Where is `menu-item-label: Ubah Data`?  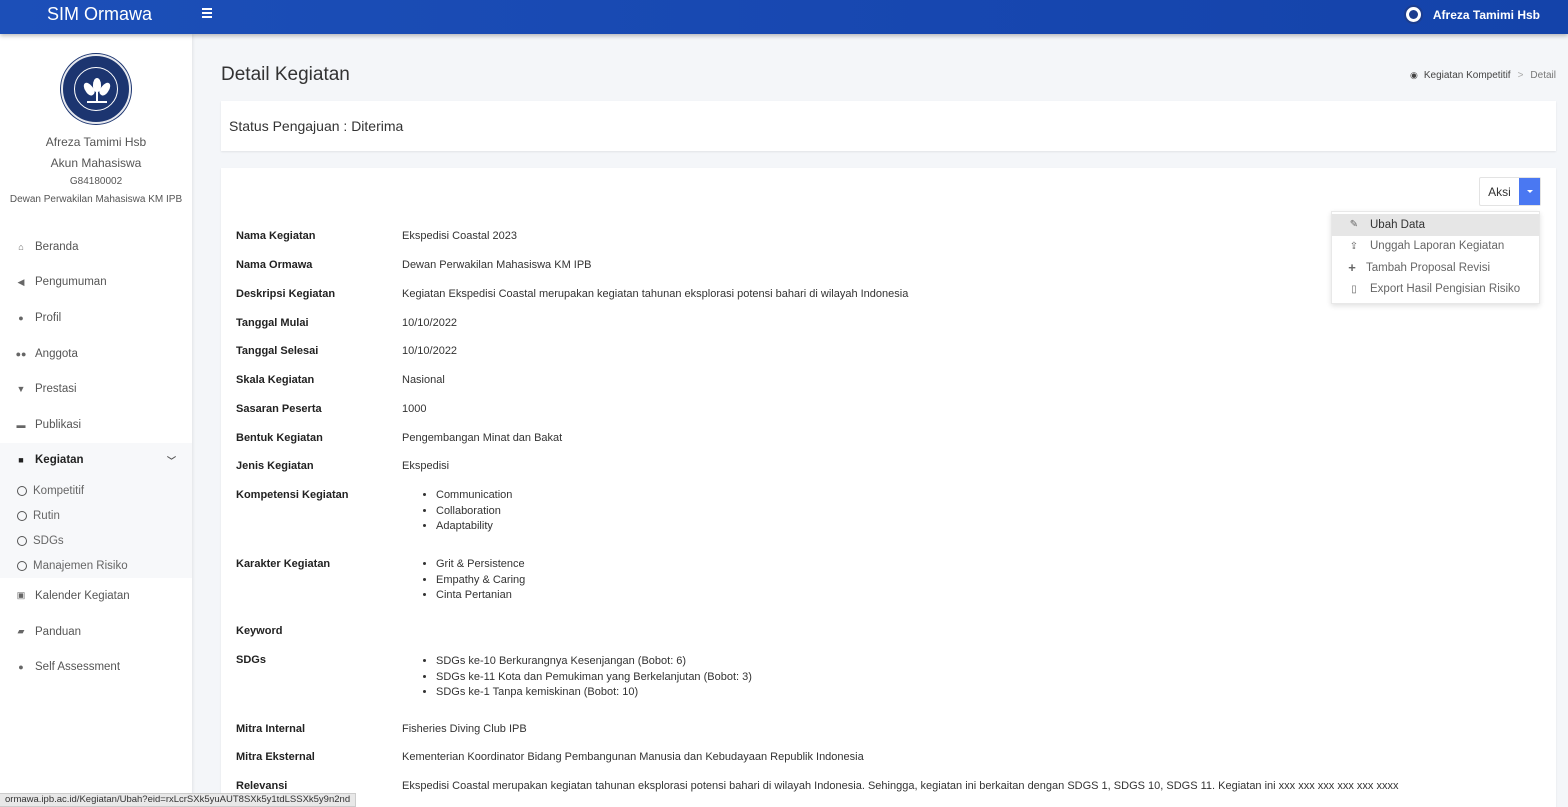
menu-item-label: Ubah Data is located at coordinates (1397, 224).